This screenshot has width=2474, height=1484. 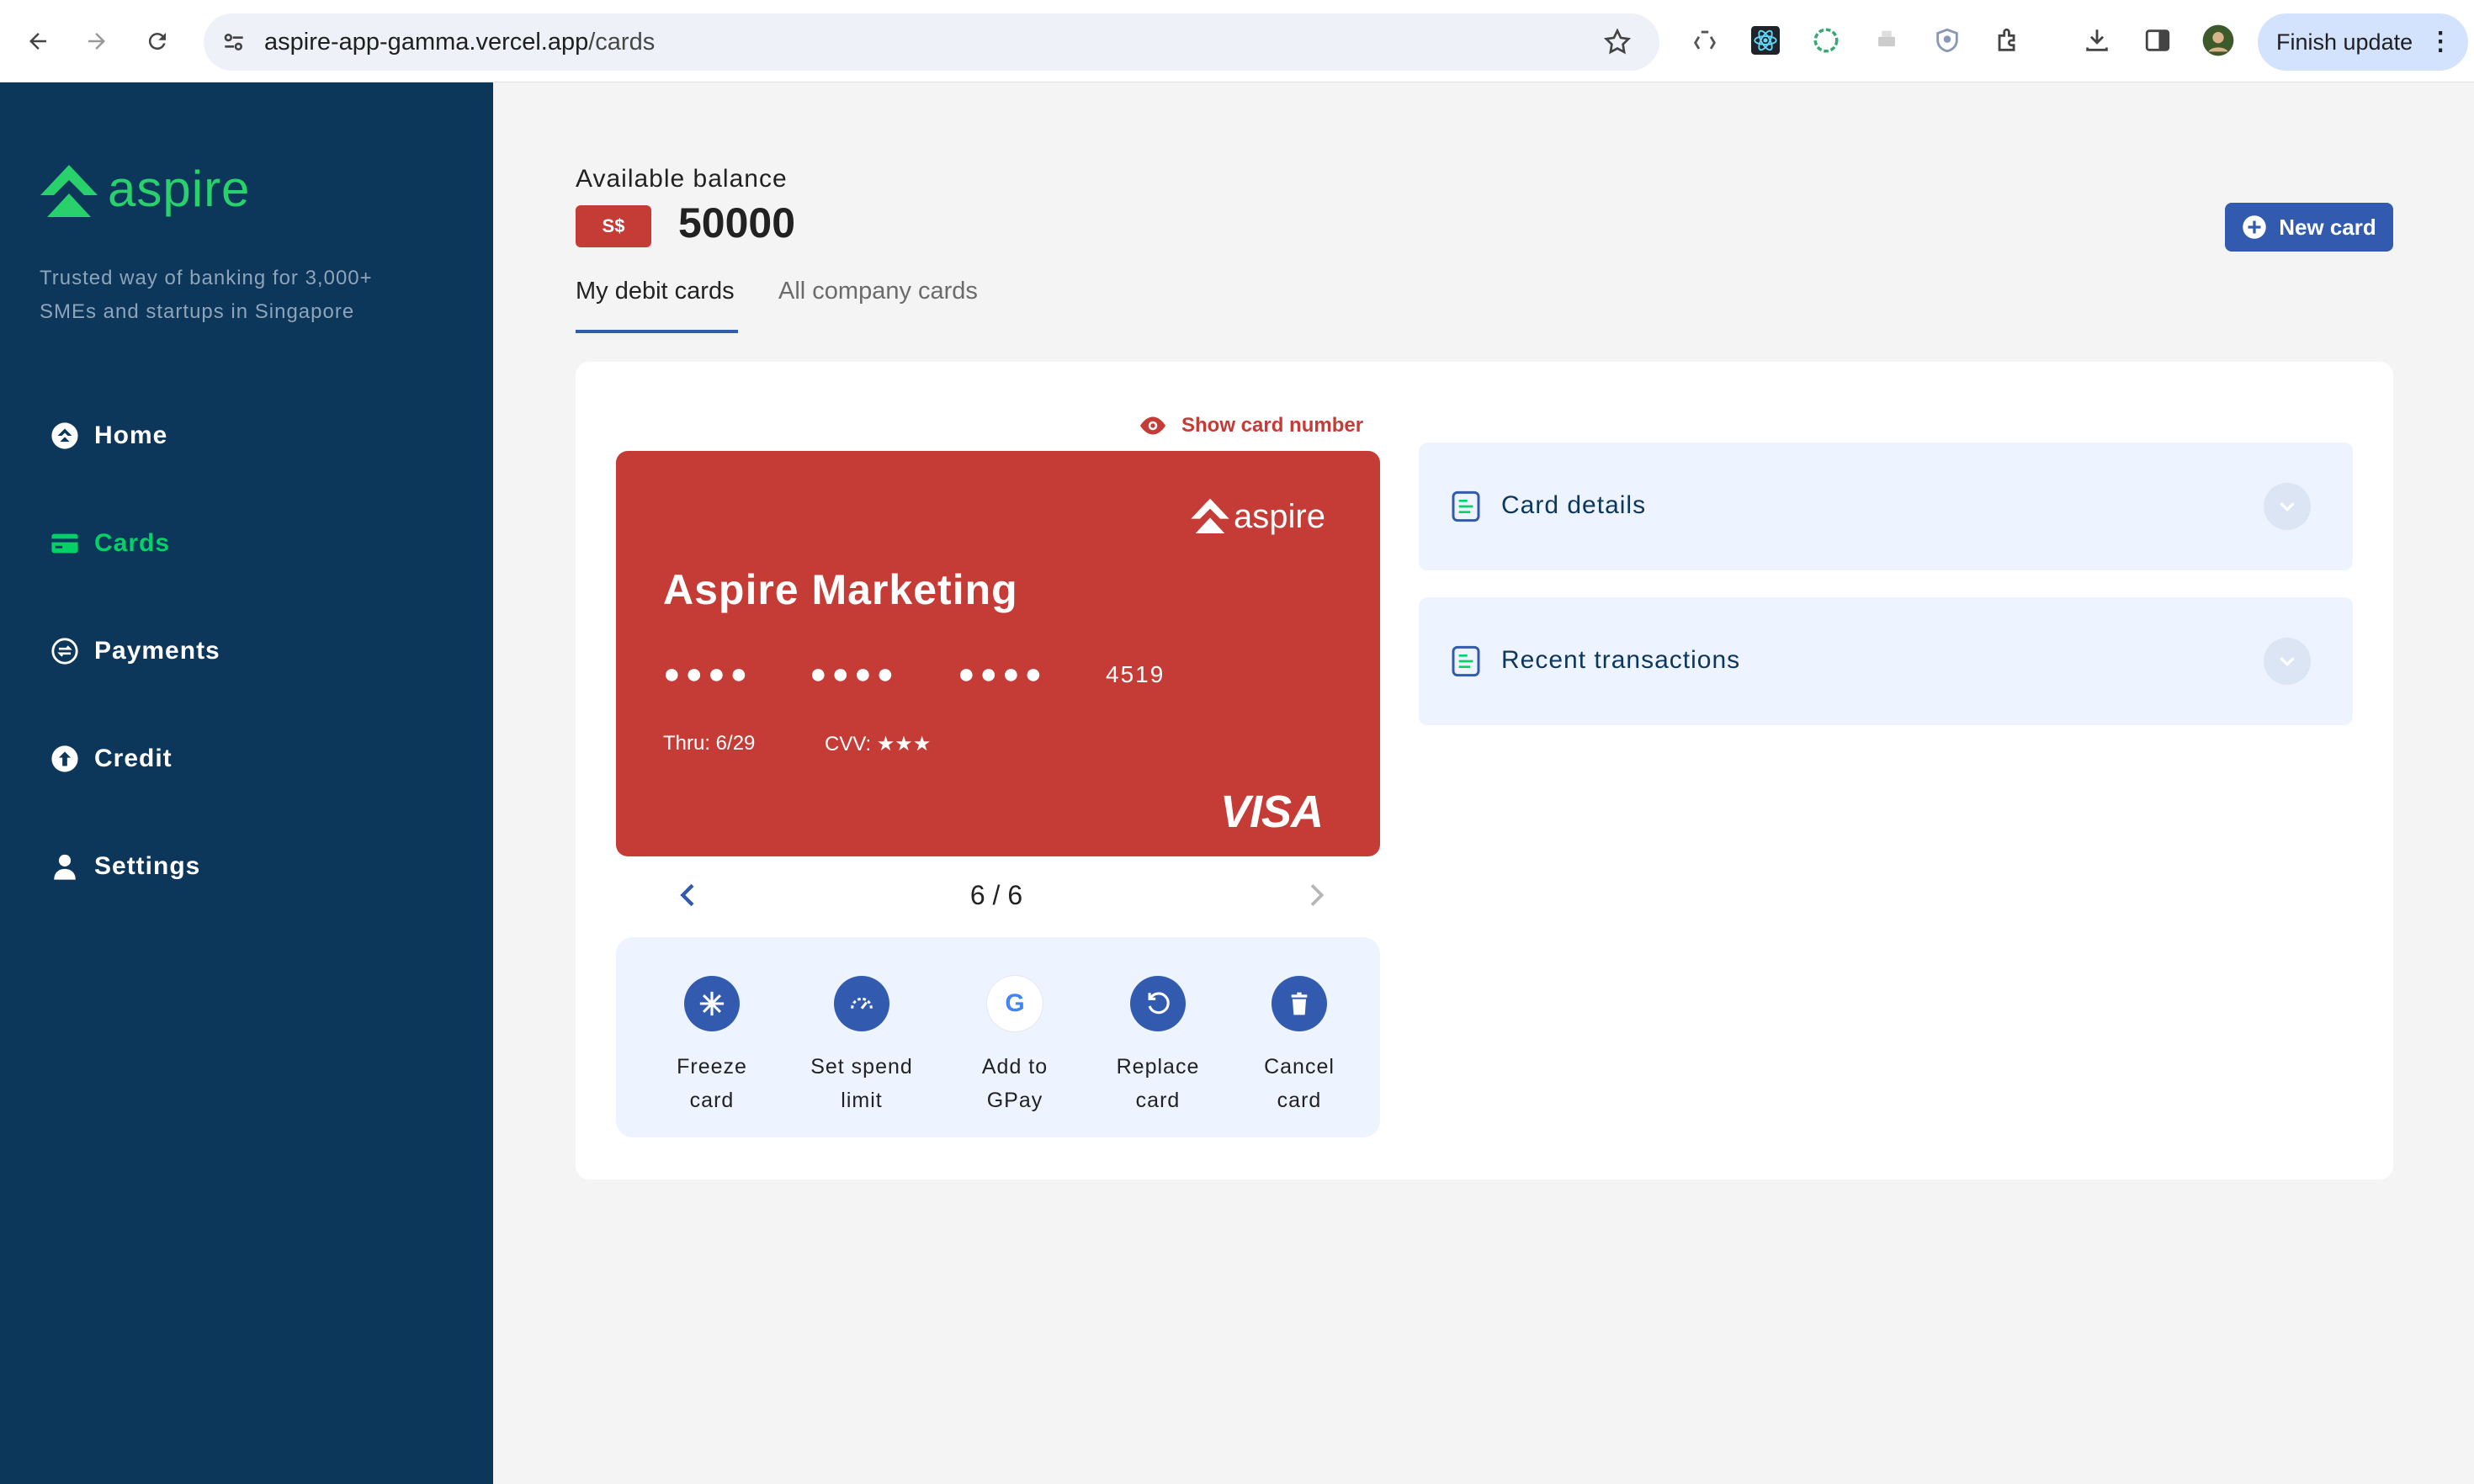 What do you see at coordinates (622, 42) in the screenshot?
I see `url-path: /cards` at bounding box center [622, 42].